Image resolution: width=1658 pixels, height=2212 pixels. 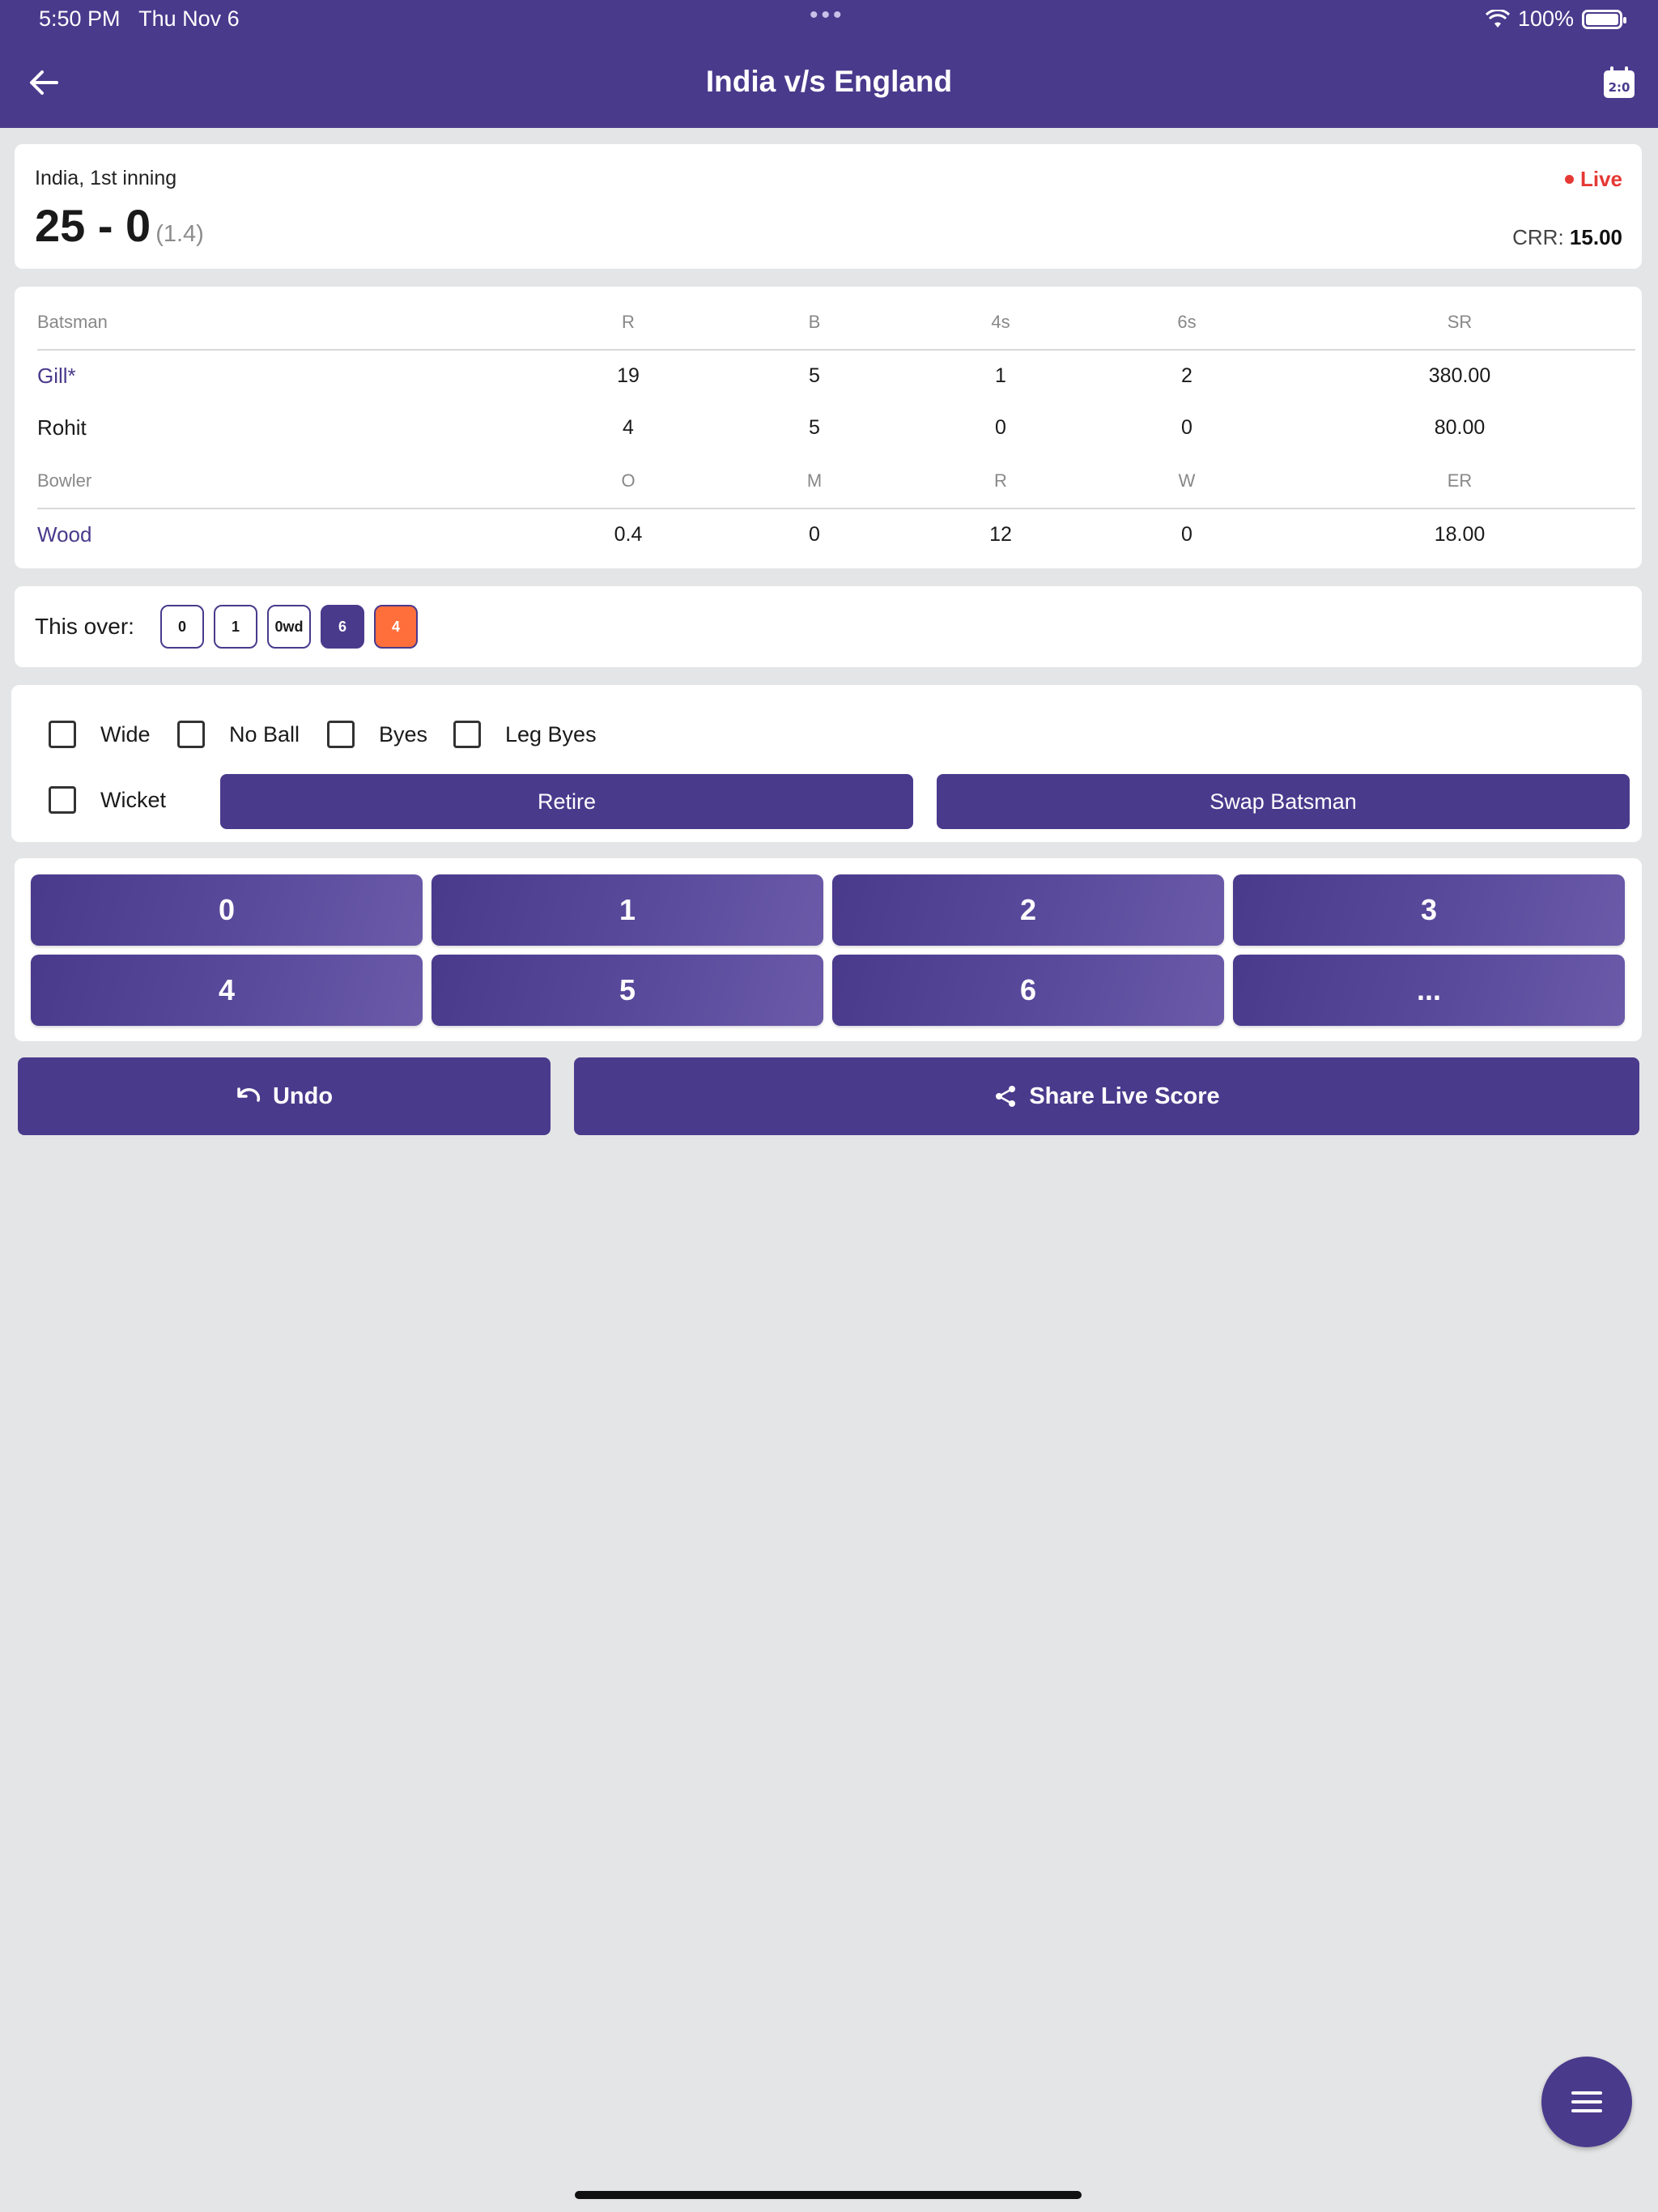 What do you see at coordinates (133, 799) in the screenshot?
I see `checkbox-label: Wicket` at bounding box center [133, 799].